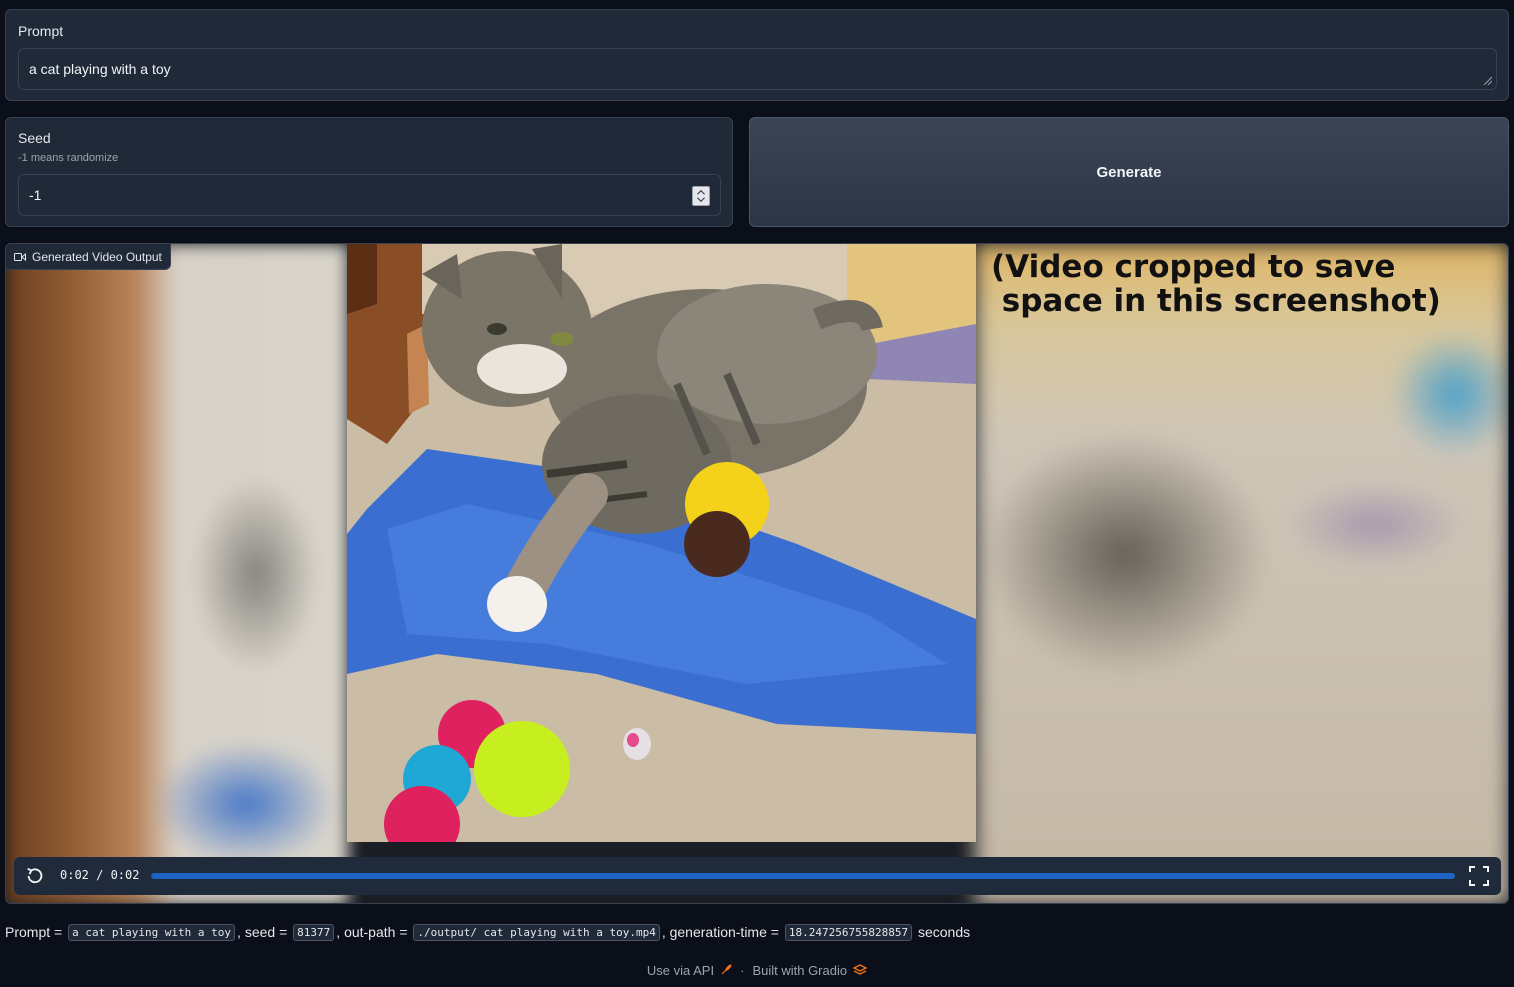  Describe the element at coordinates (718, 932) in the screenshot. I see `result-gentime-key: generation-time` at that location.